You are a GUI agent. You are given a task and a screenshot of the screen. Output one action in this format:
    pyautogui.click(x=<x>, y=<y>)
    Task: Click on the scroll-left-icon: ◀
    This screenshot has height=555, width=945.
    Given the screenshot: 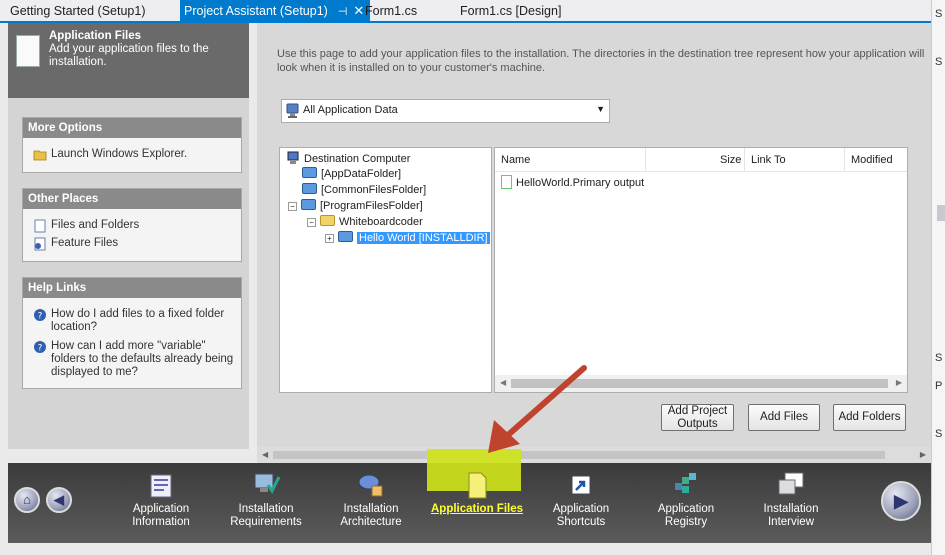 What is the action you would take?
    pyautogui.click(x=265, y=454)
    